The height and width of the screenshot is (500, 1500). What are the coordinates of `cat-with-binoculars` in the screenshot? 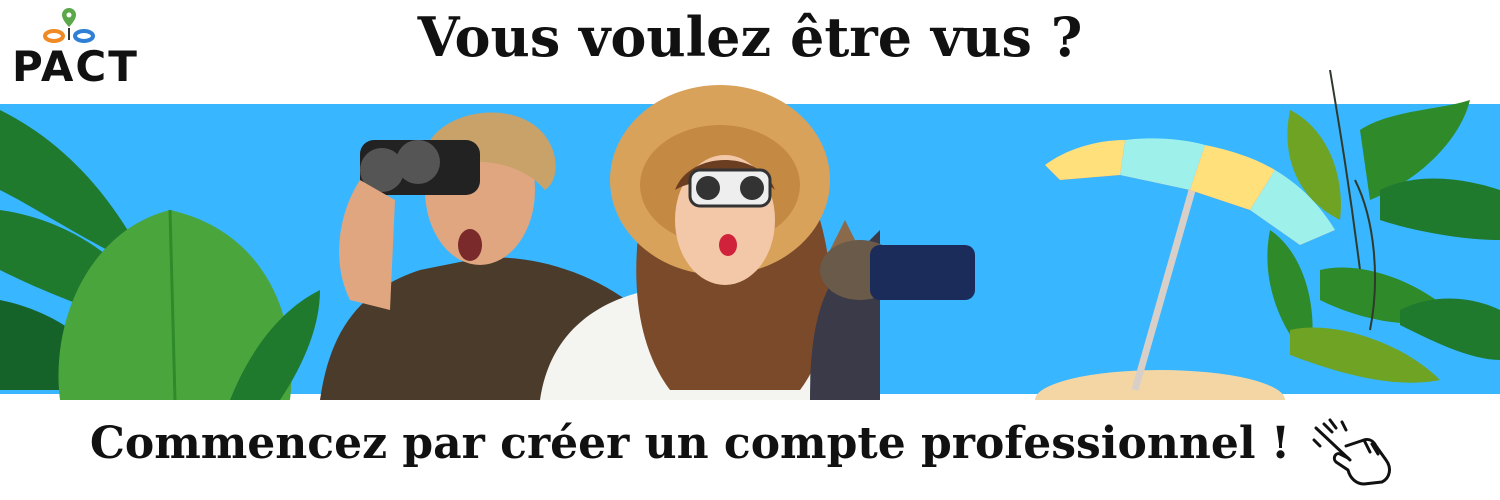 It's located at (892, 310).